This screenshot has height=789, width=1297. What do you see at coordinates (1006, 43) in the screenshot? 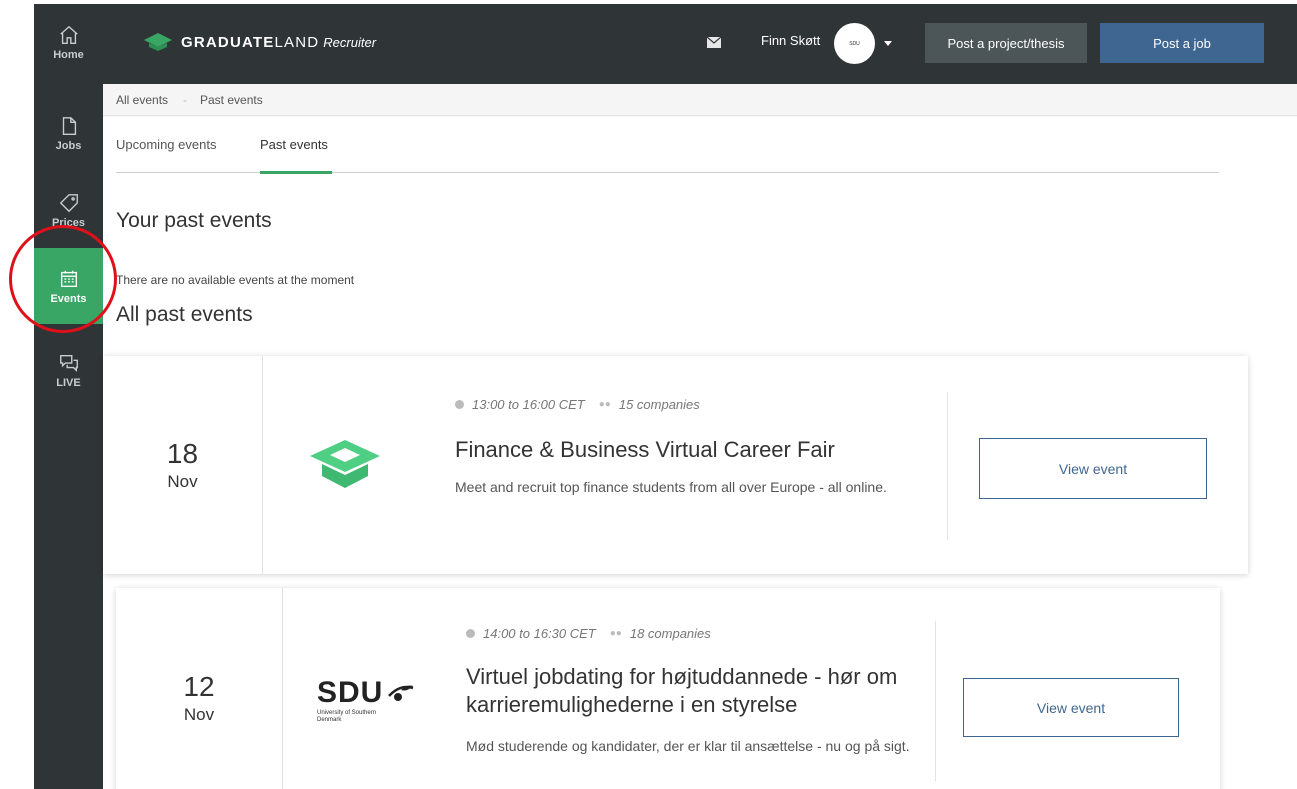
I see `post-project-button: Post a project/thesis` at bounding box center [1006, 43].